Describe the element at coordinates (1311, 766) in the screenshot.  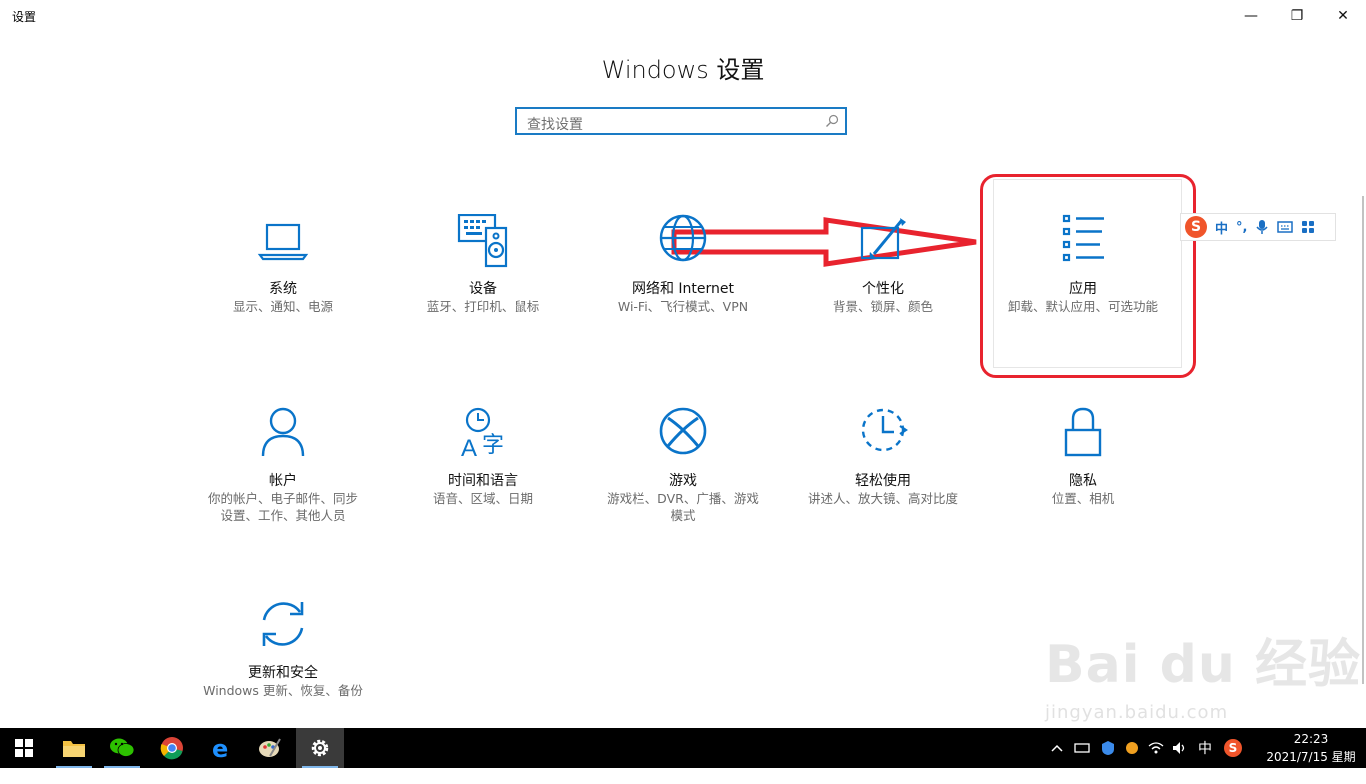
I see `clock-date: 2021/7/15 星期四` at that location.